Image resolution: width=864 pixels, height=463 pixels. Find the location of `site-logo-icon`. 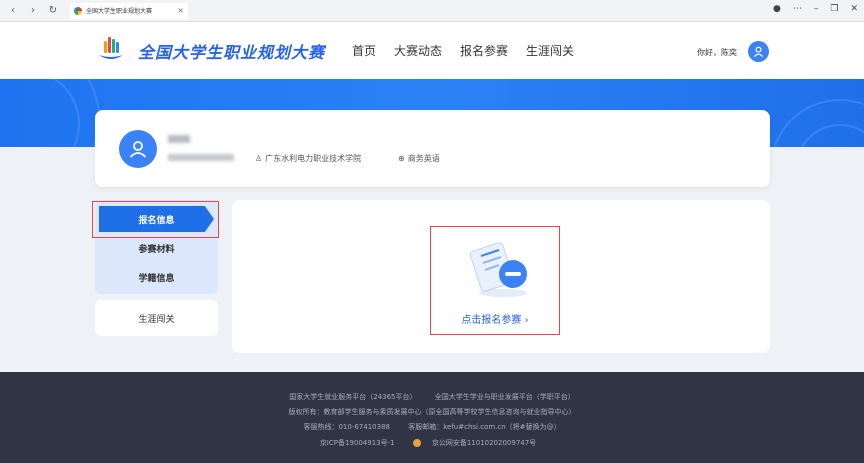

site-logo-icon is located at coordinates (111, 49).